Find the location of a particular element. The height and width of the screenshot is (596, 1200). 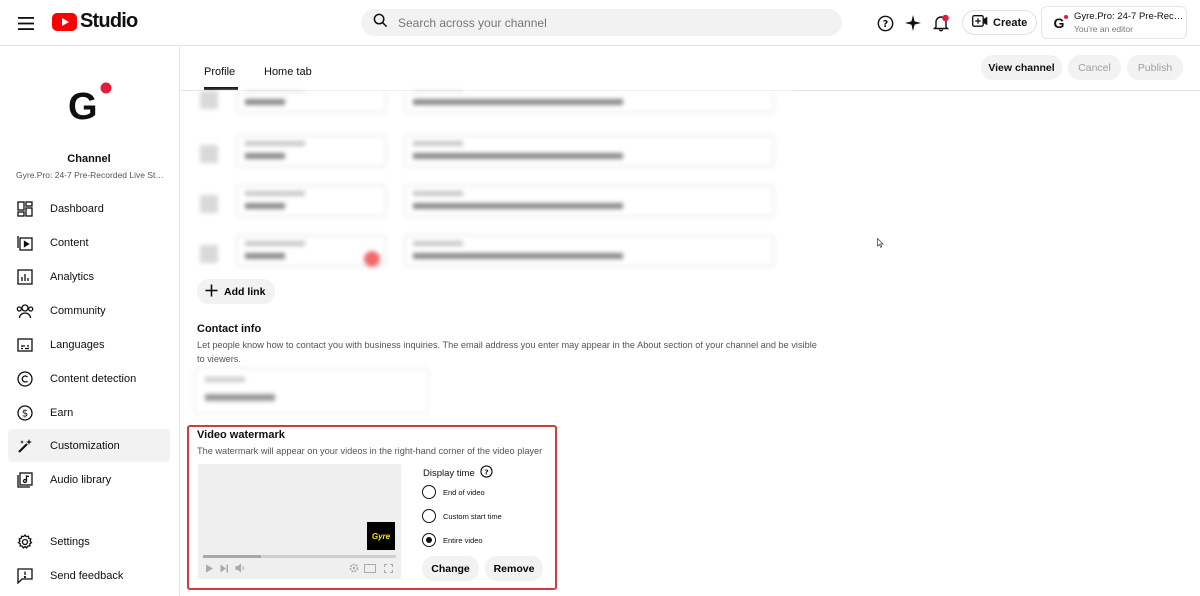

sidebar-item-settings: Settings is located at coordinates (89, 541).